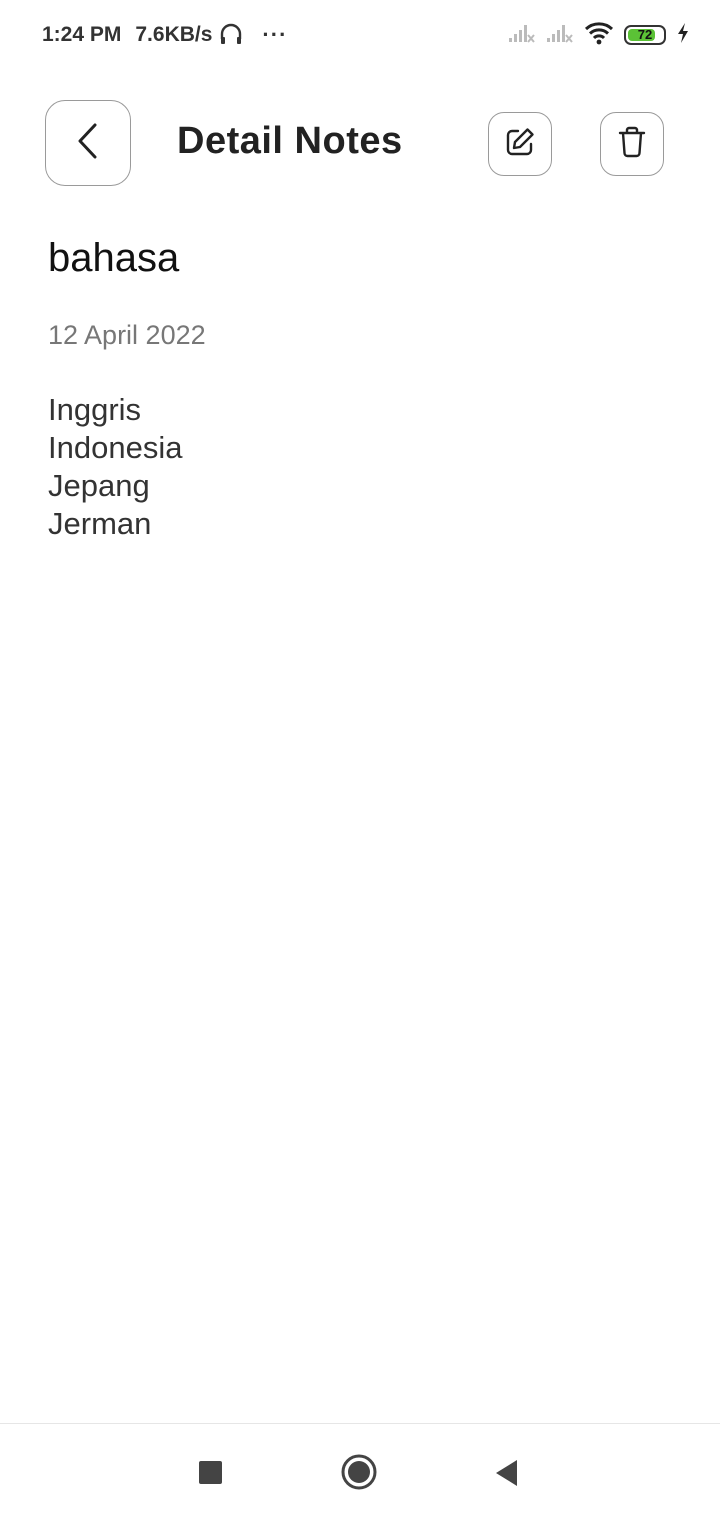  Describe the element at coordinates (174, 34) in the screenshot. I see `status-net-speed: 7.6KB/s` at that location.